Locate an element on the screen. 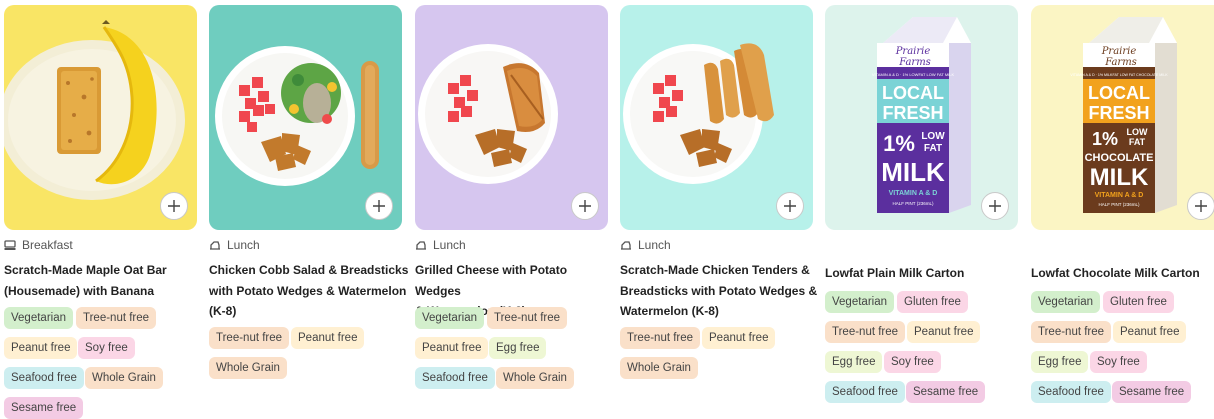 The width and height of the screenshot is (1214, 419). title-line: Lowfat Plain Milk Carton is located at coordinates (895, 273).